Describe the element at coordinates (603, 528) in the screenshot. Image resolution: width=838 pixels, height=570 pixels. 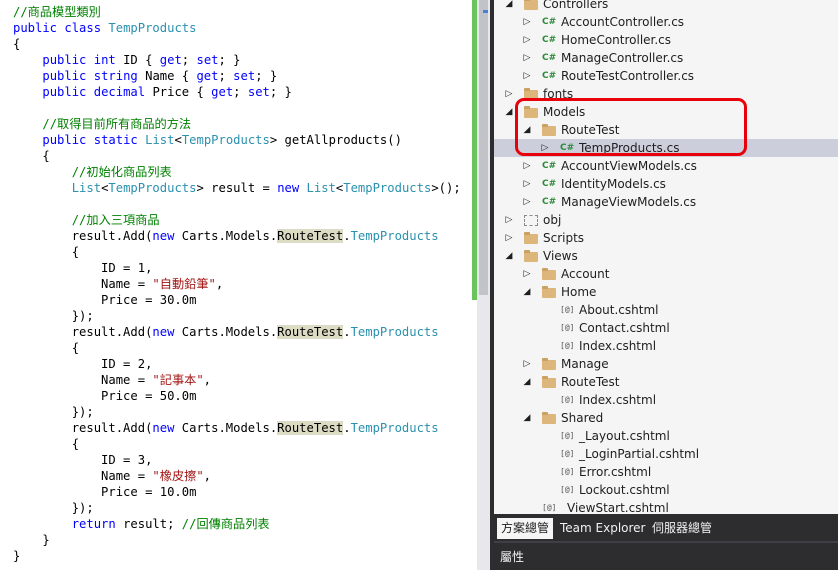
I see `tab-team-explorer: Team Explorer` at that location.